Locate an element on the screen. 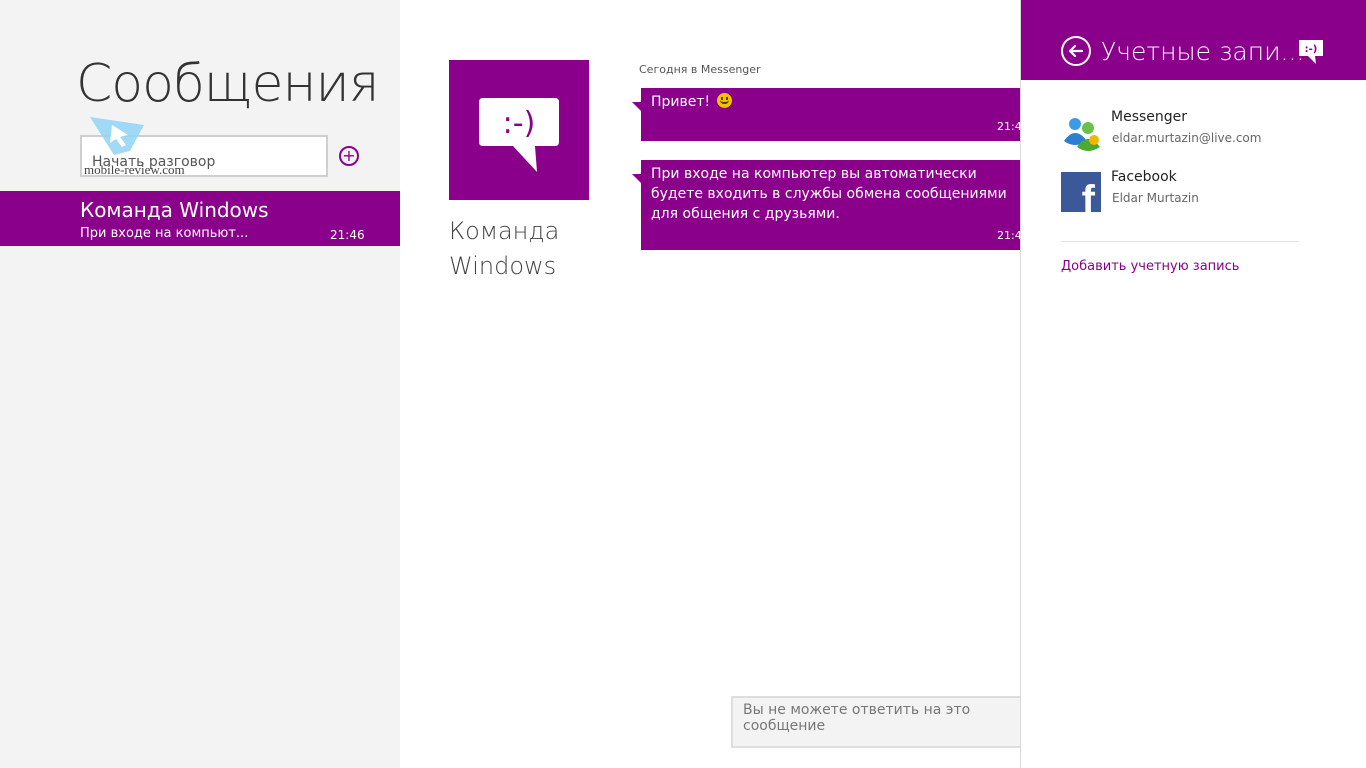  back-arrow-icon is located at coordinates (1076, 51).